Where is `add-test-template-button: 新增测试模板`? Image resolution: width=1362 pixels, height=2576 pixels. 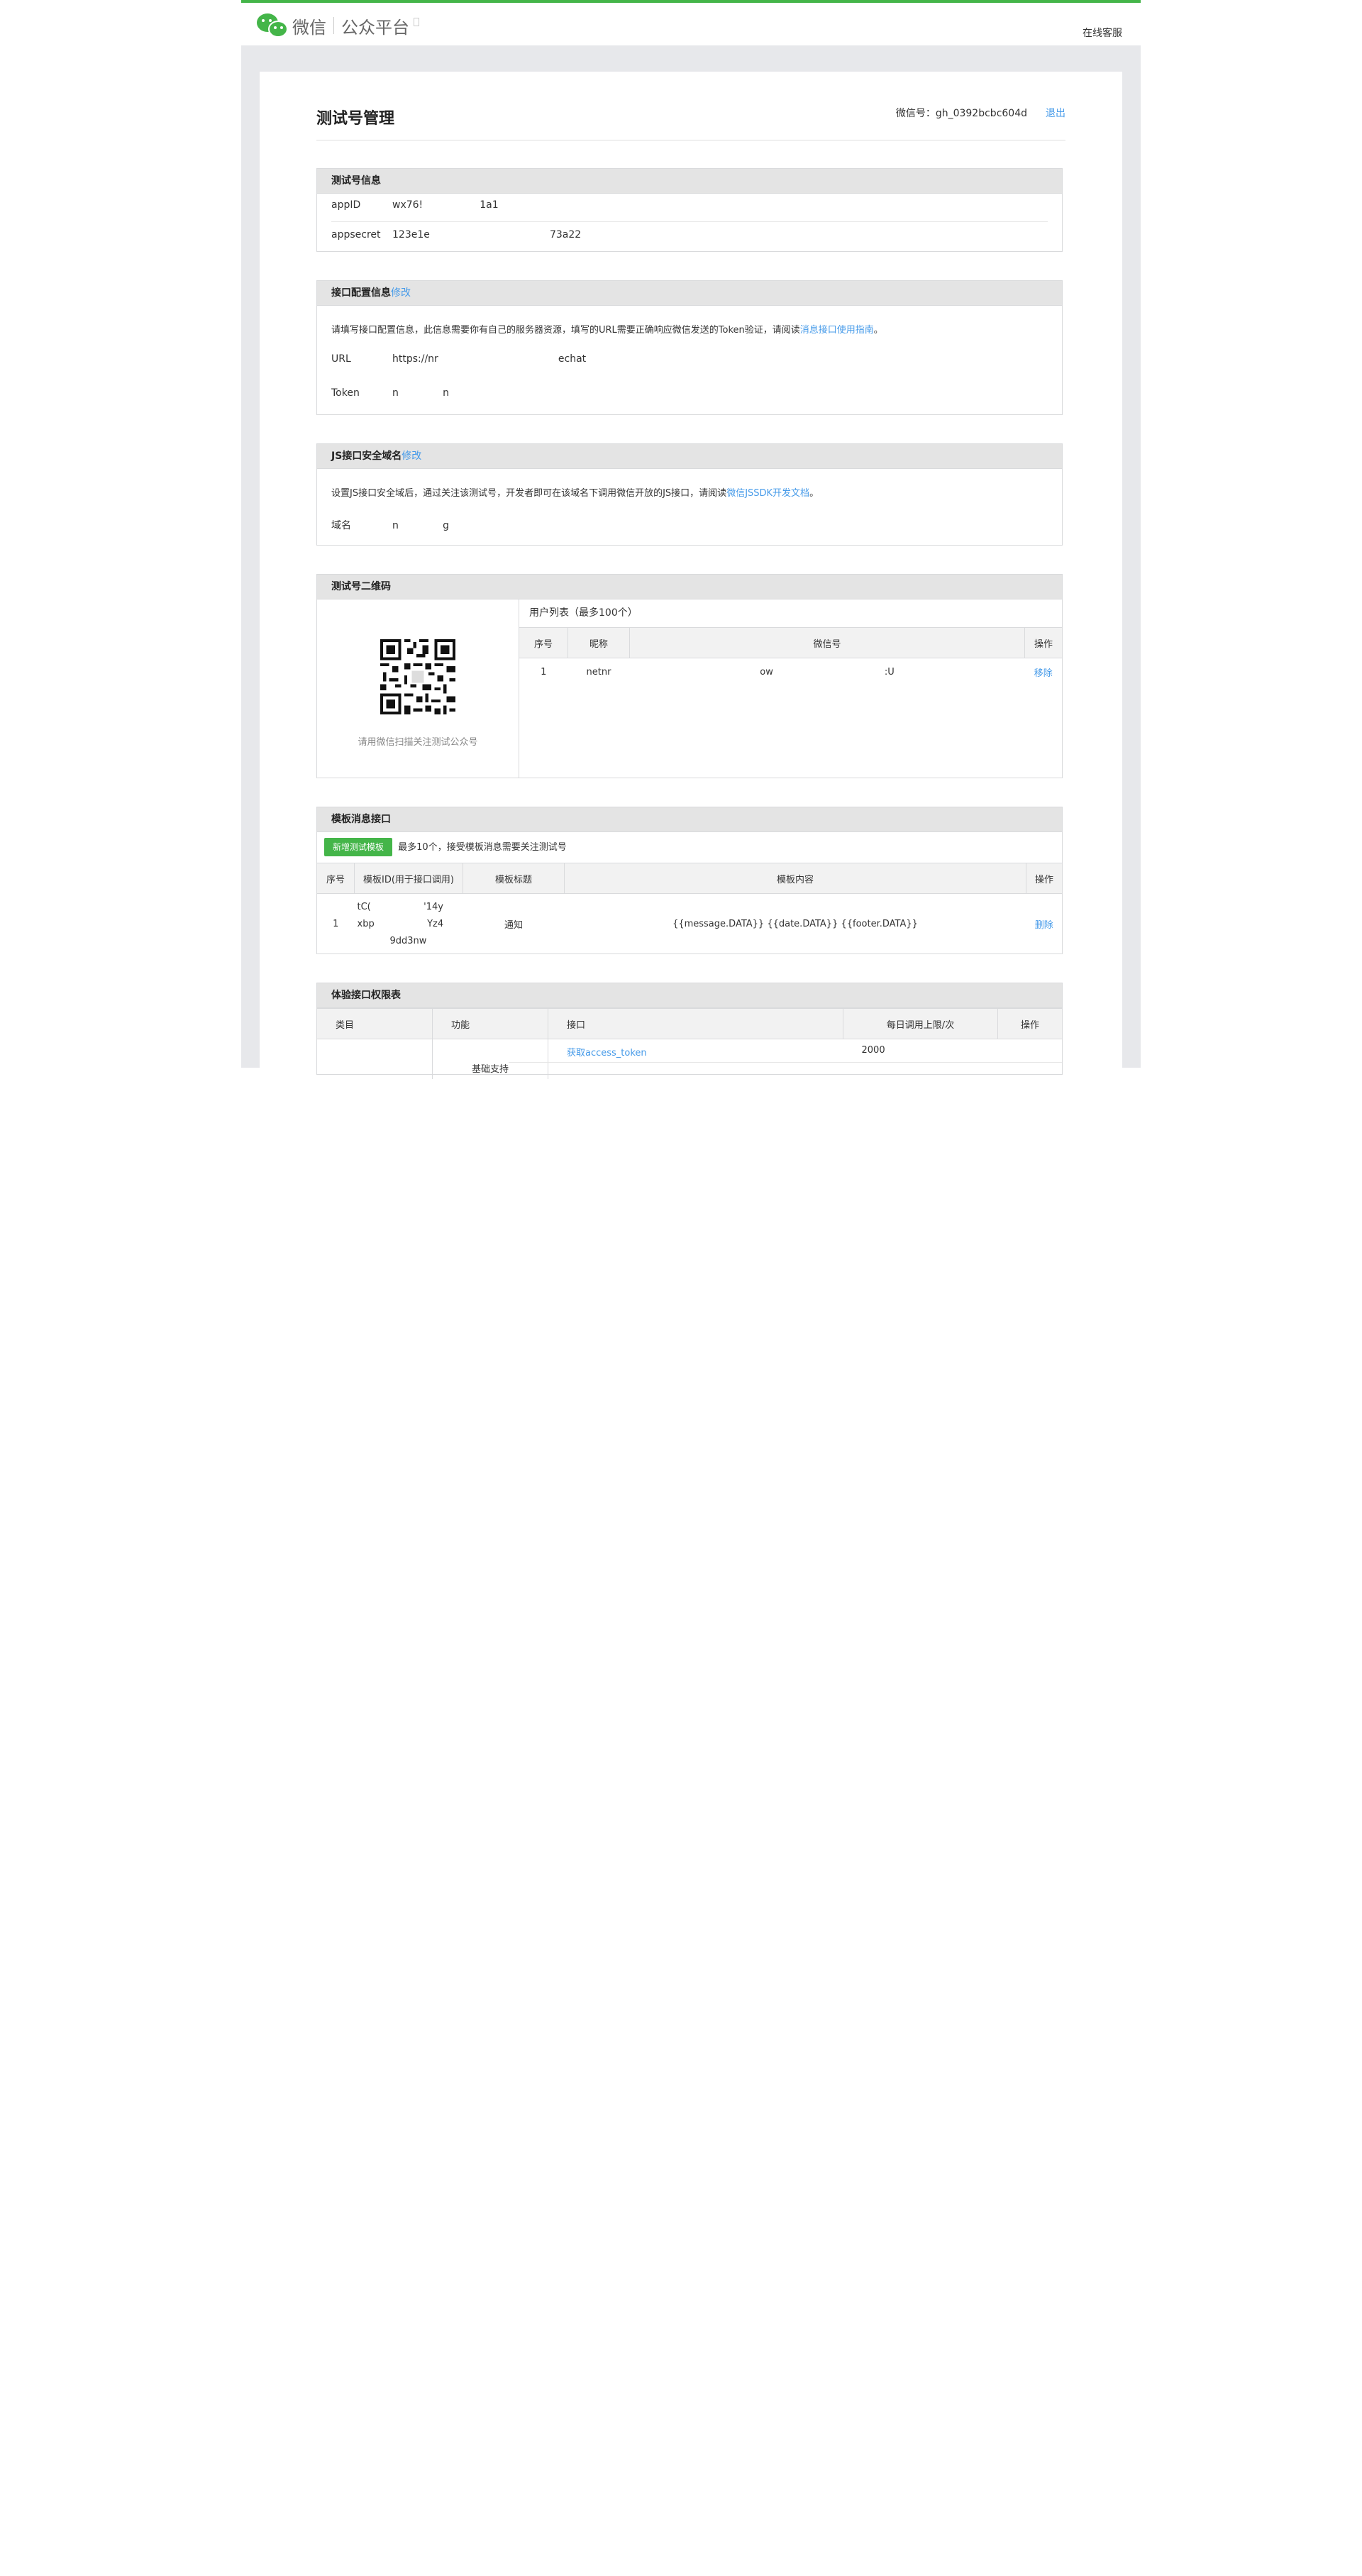 add-test-template-button: 新增测试模板 is located at coordinates (358, 847).